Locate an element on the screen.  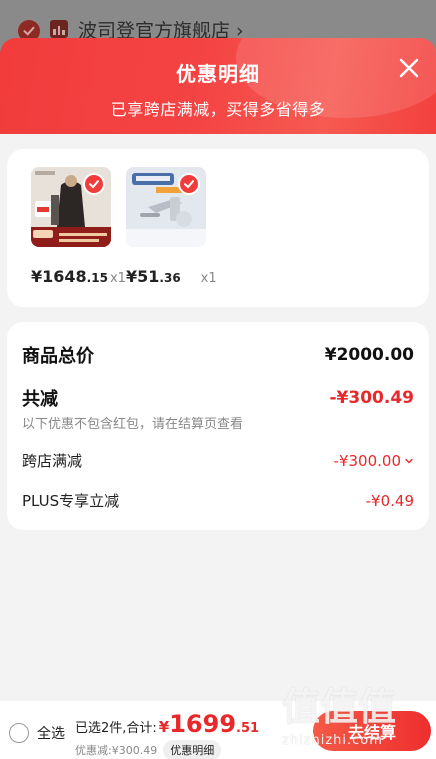
coat-product-image is located at coordinates (71, 207).